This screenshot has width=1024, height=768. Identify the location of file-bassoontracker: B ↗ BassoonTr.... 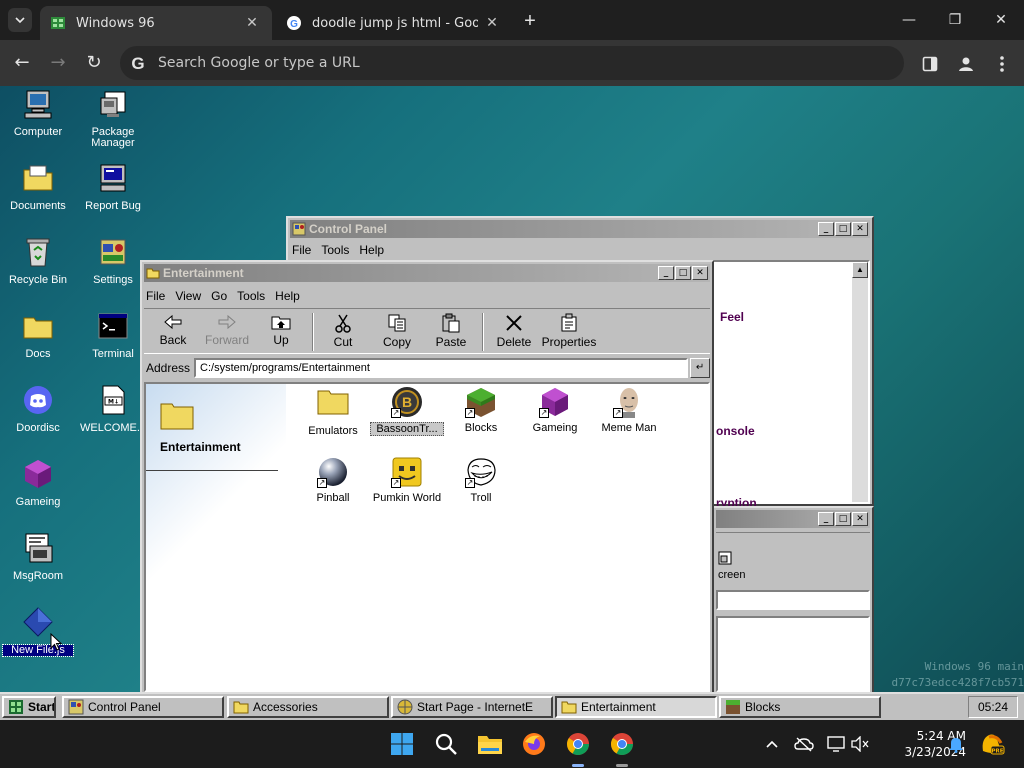
(407, 411).